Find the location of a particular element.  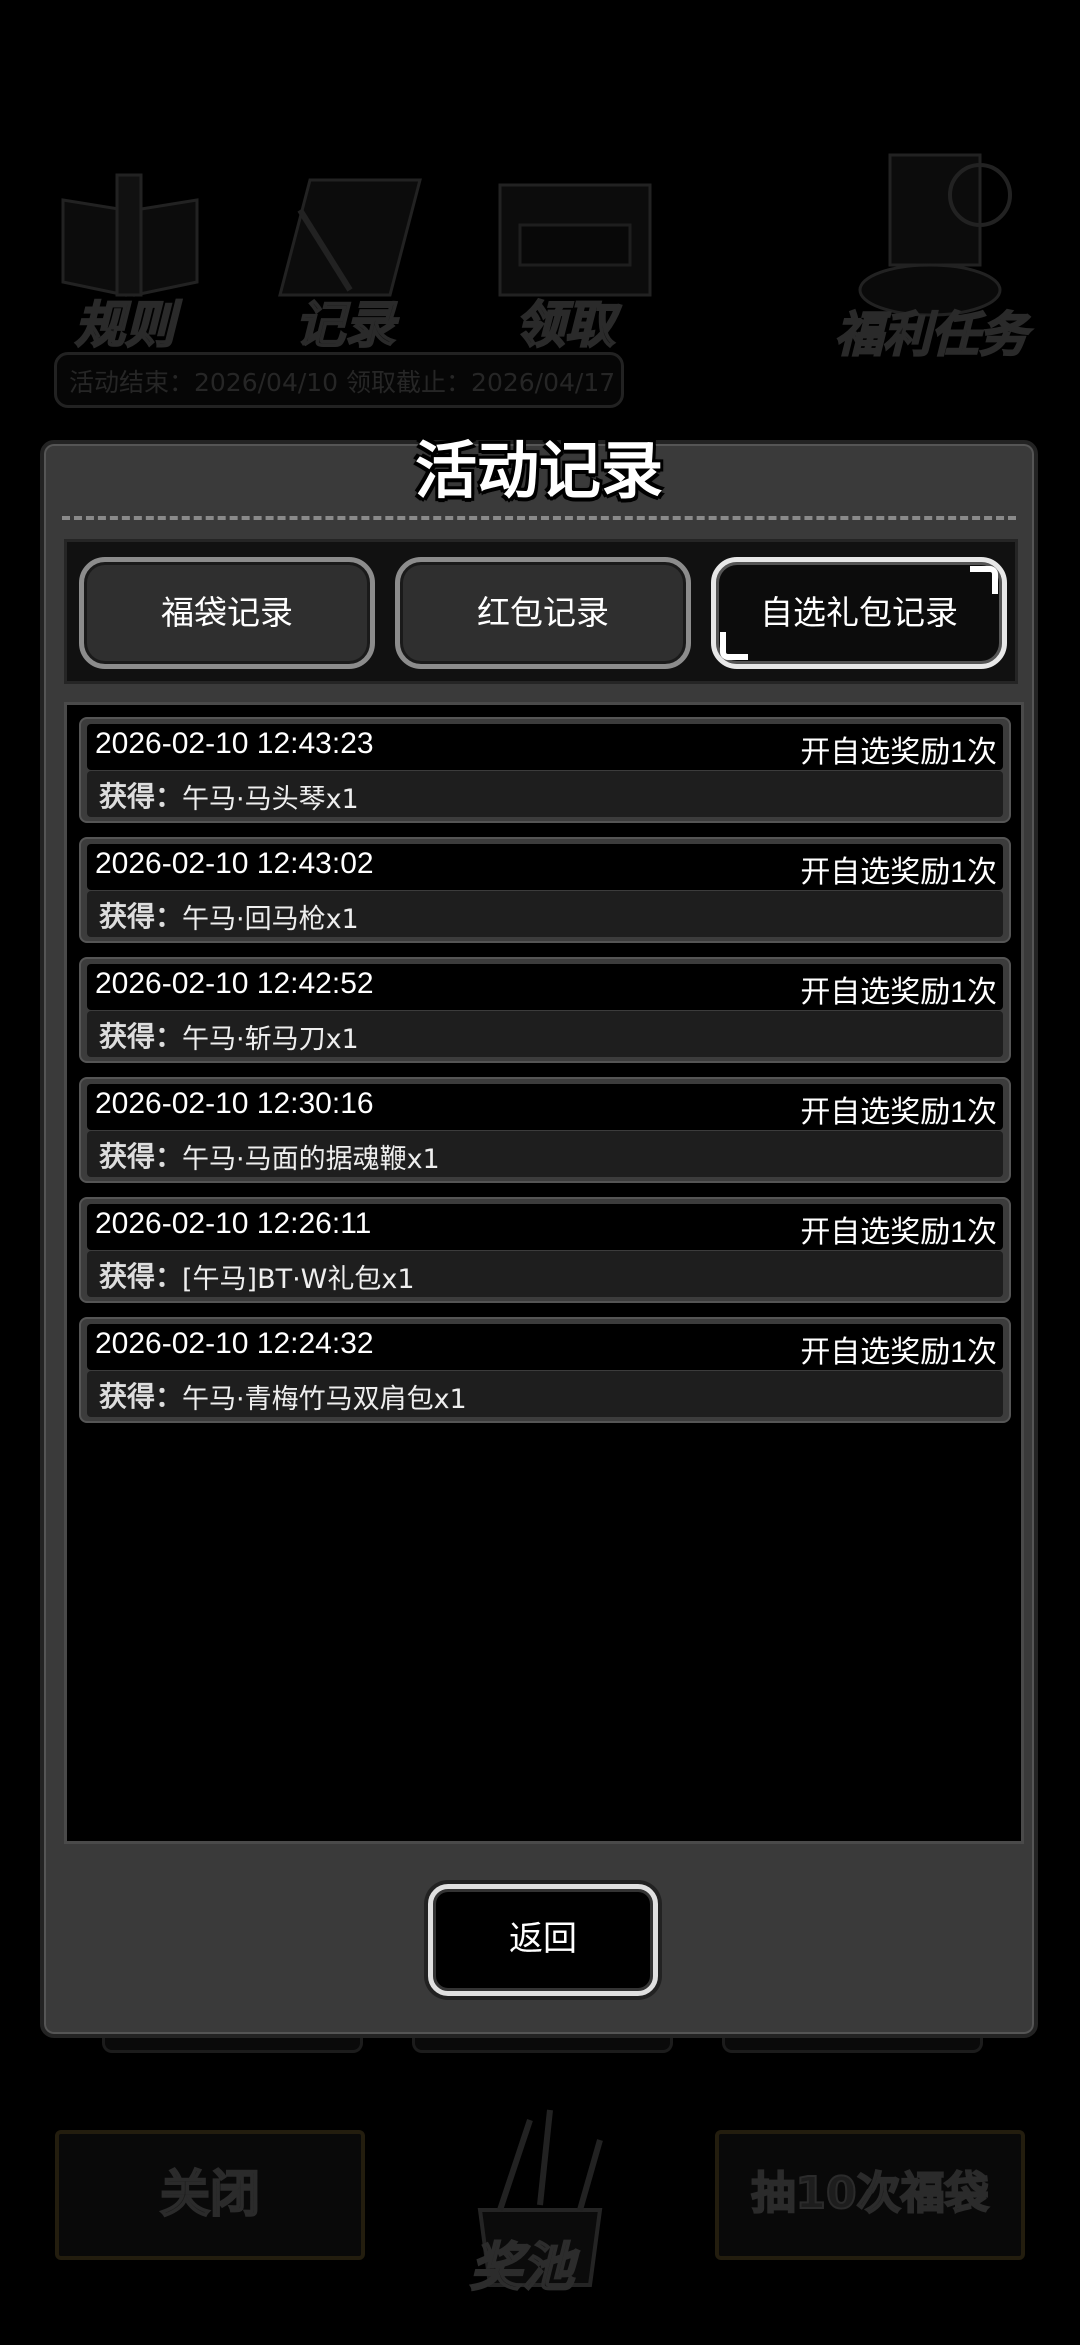

modal-title: 活动记录 is located at coordinates (538, 470).